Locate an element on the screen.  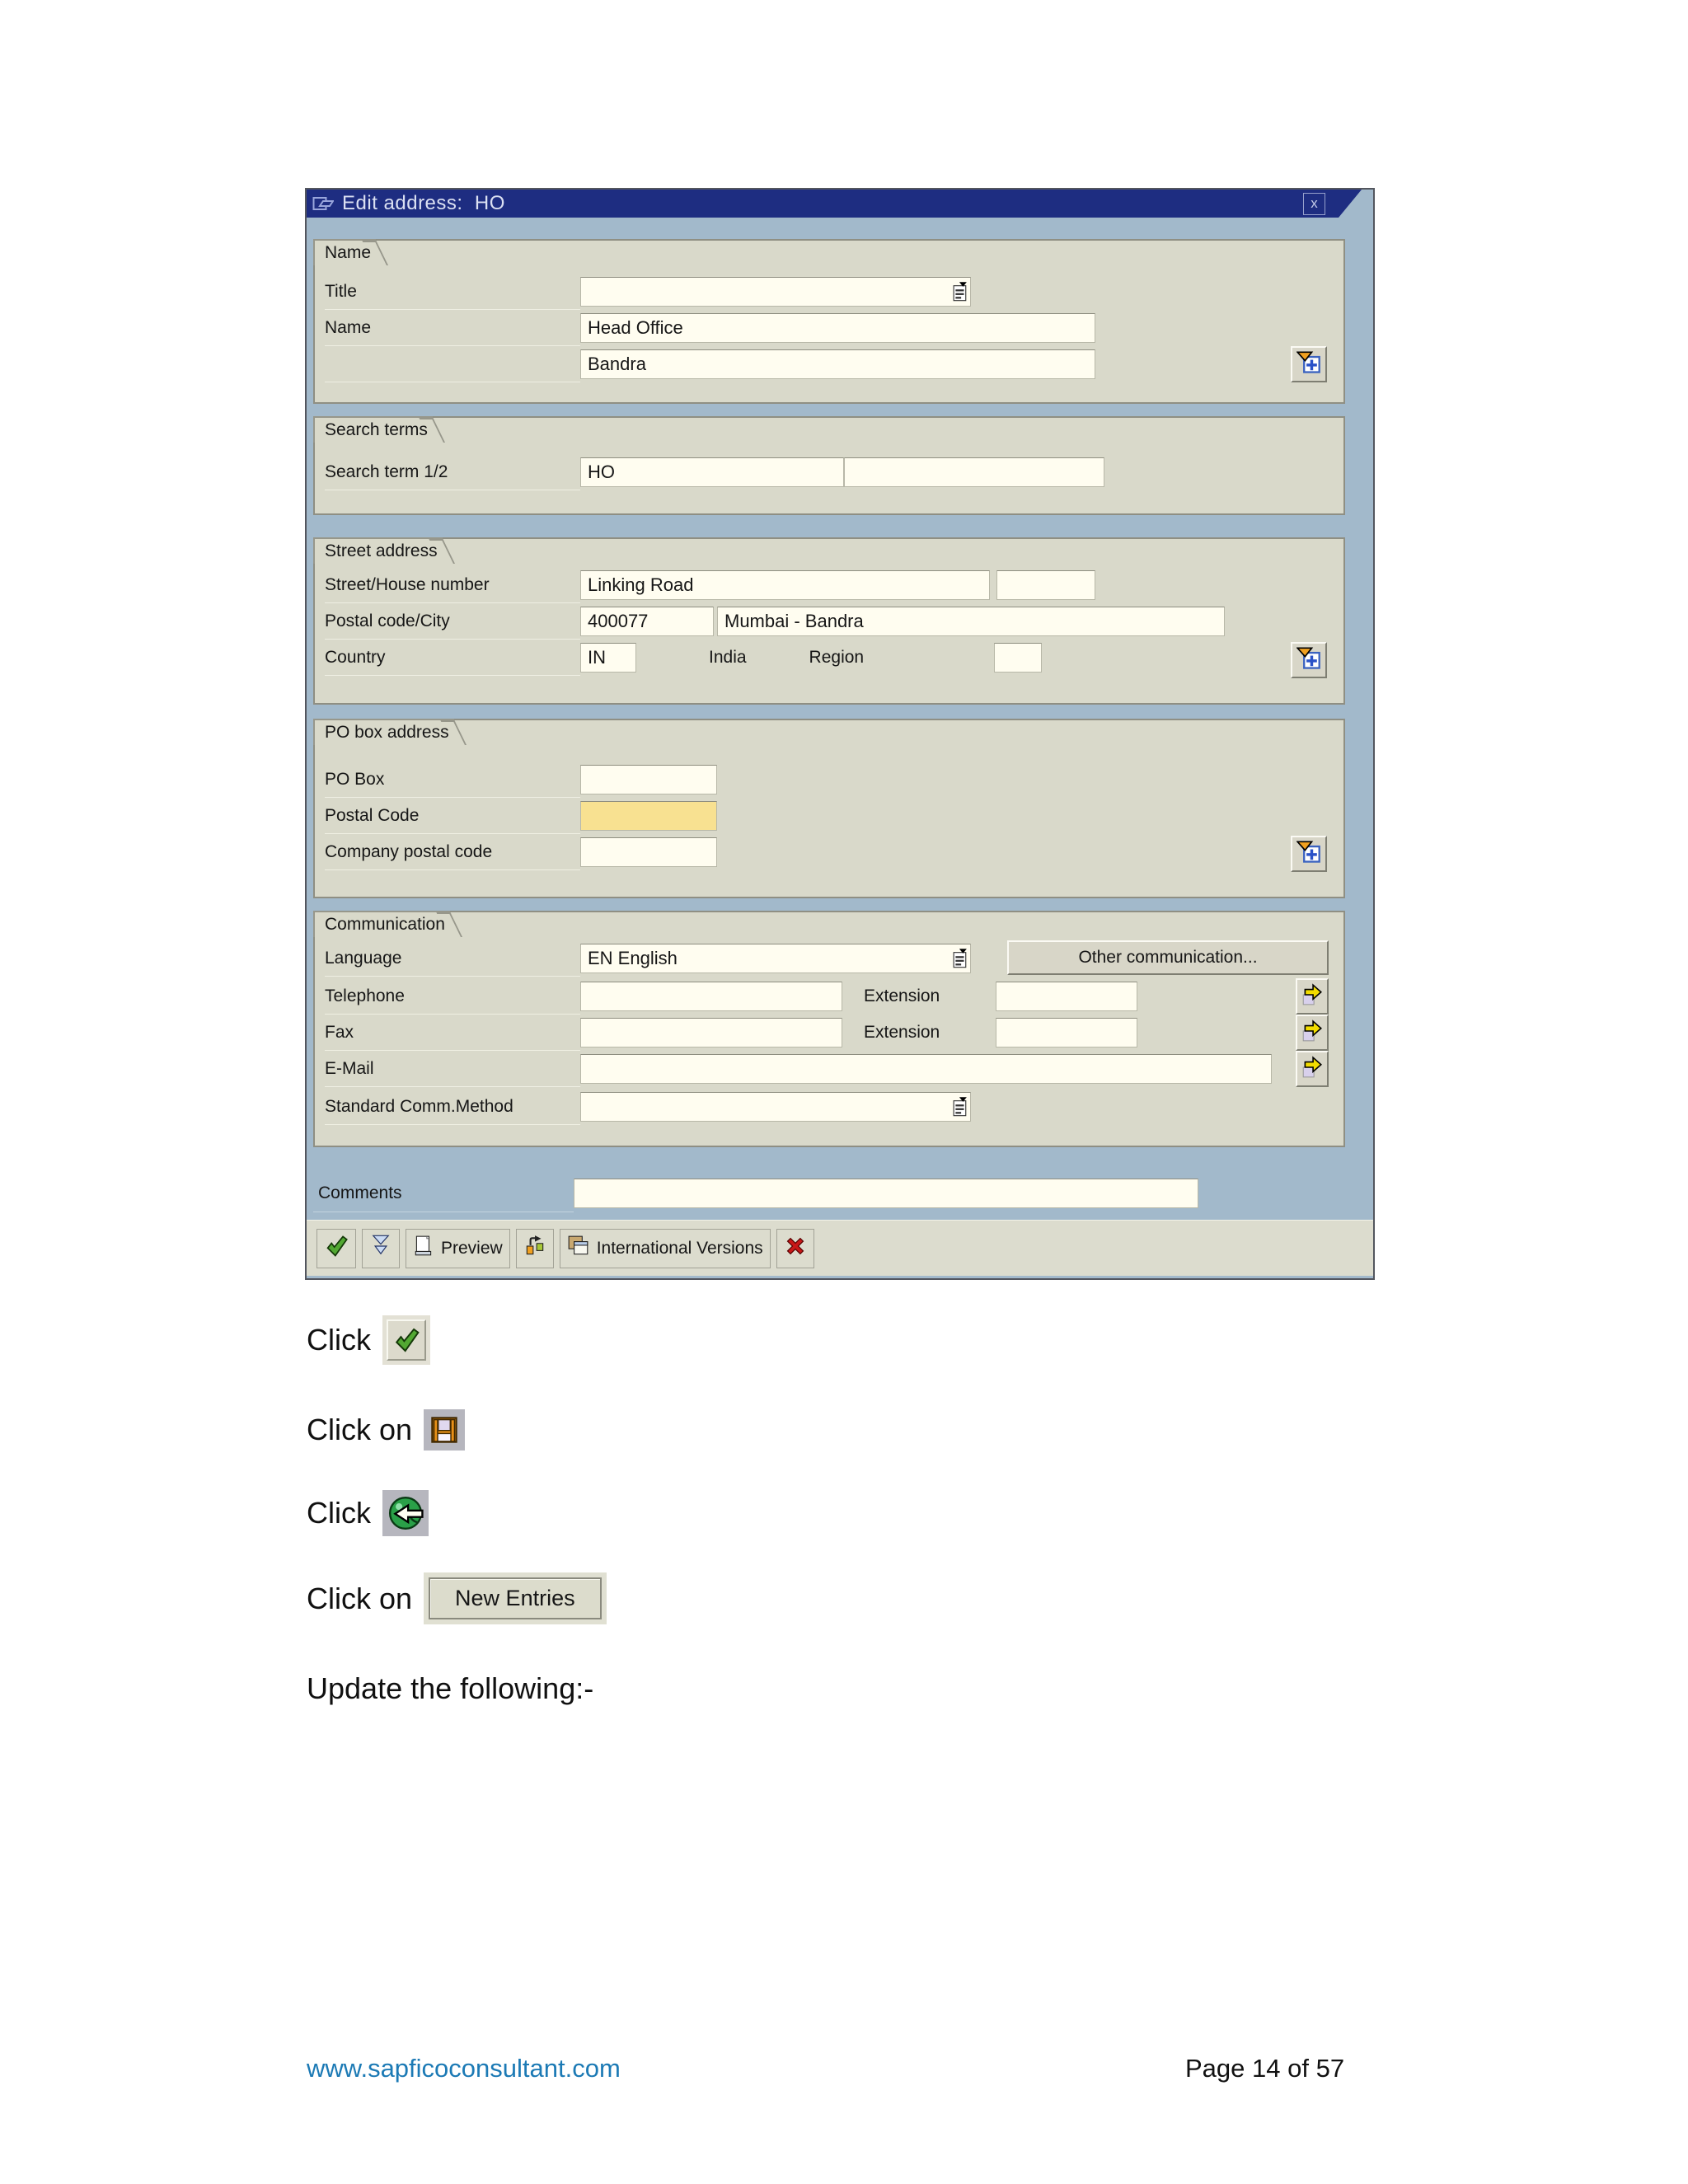
email-input is located at coordinates (926, 1069).